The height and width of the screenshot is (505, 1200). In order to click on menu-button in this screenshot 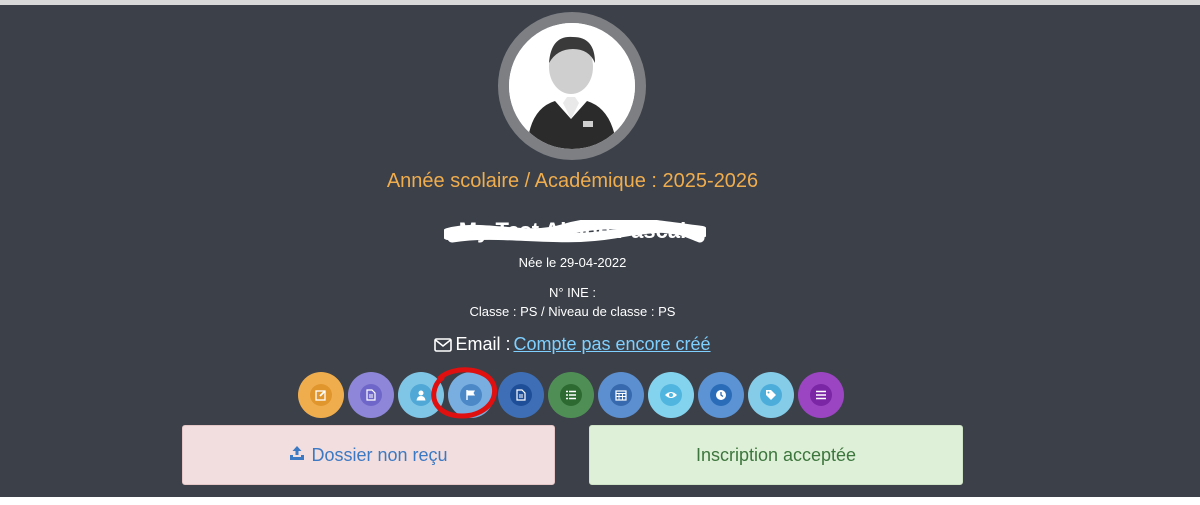, I will do `click(821, 395)`.